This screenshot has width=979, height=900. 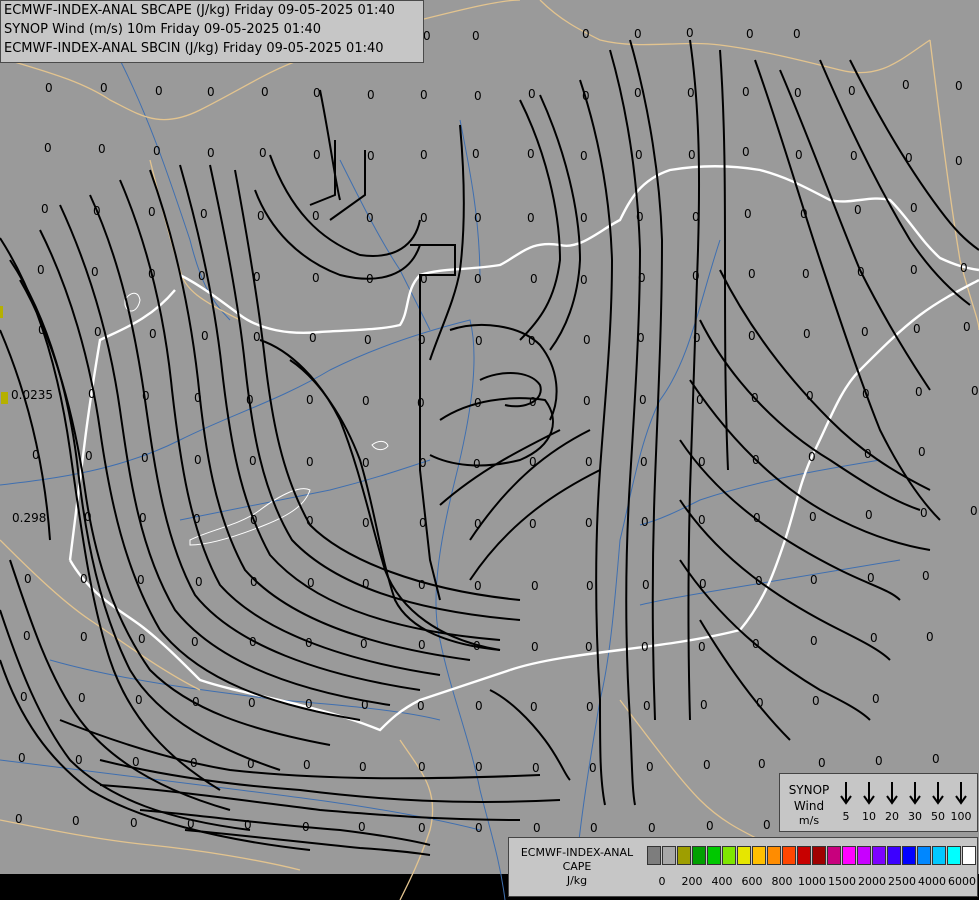 What do you see at coordinates (812, 881) in the screenshot?
I see `cape-tick-label: 1000` at bounding box center [812, 881].